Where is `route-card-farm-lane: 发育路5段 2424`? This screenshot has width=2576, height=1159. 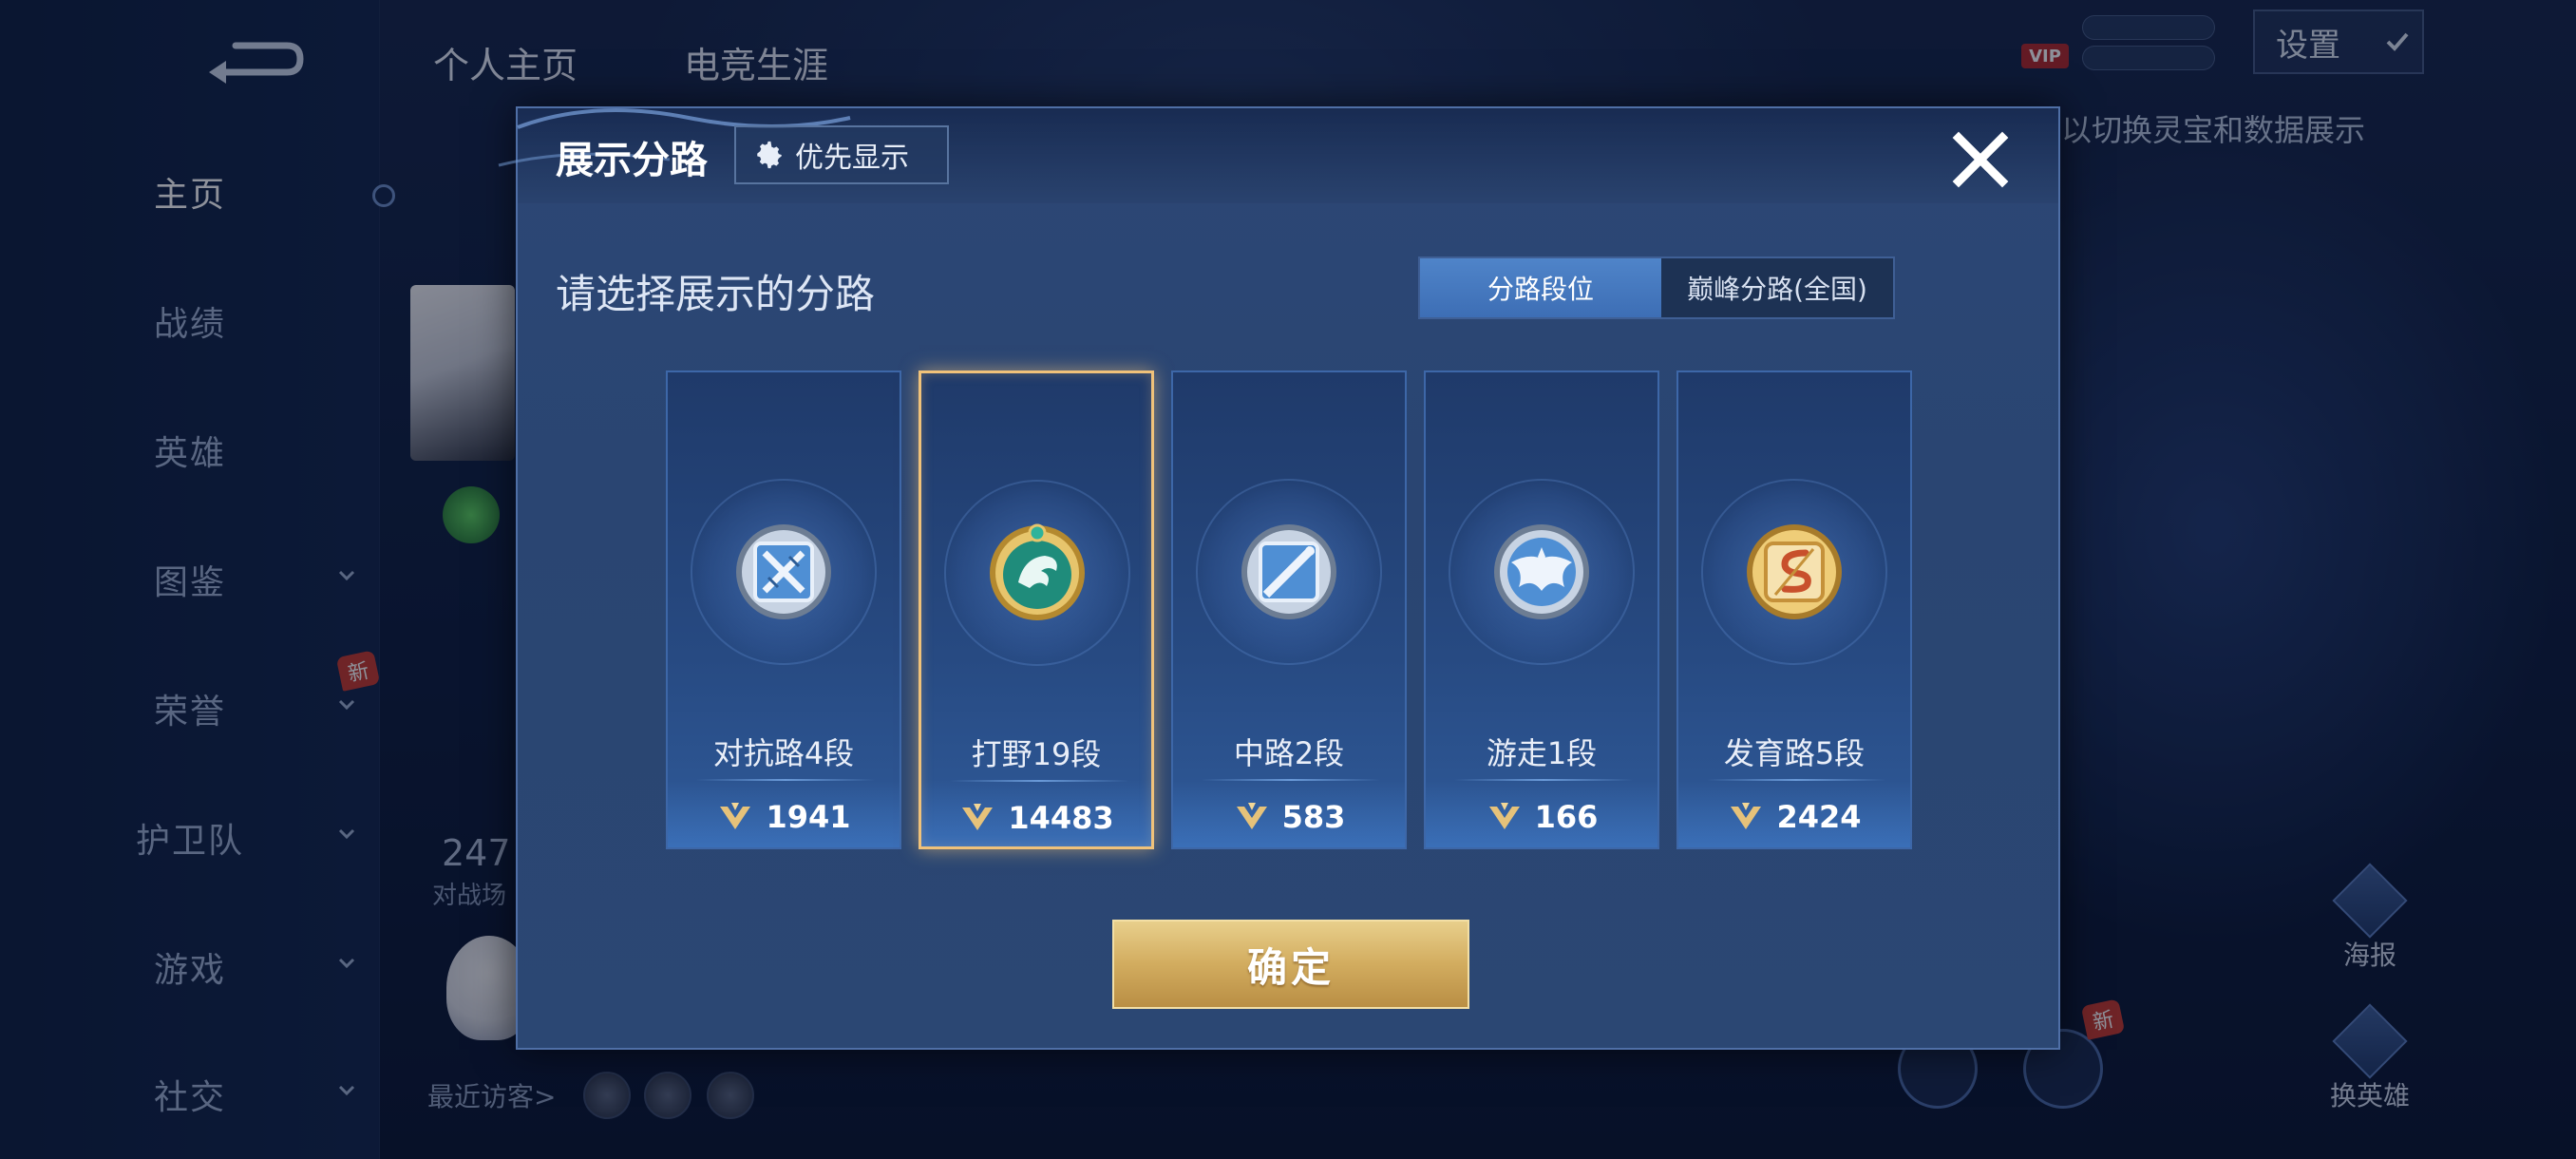
route-card-farm-lane: 发育路5段 2424 is located at coordinates (1794, 609).